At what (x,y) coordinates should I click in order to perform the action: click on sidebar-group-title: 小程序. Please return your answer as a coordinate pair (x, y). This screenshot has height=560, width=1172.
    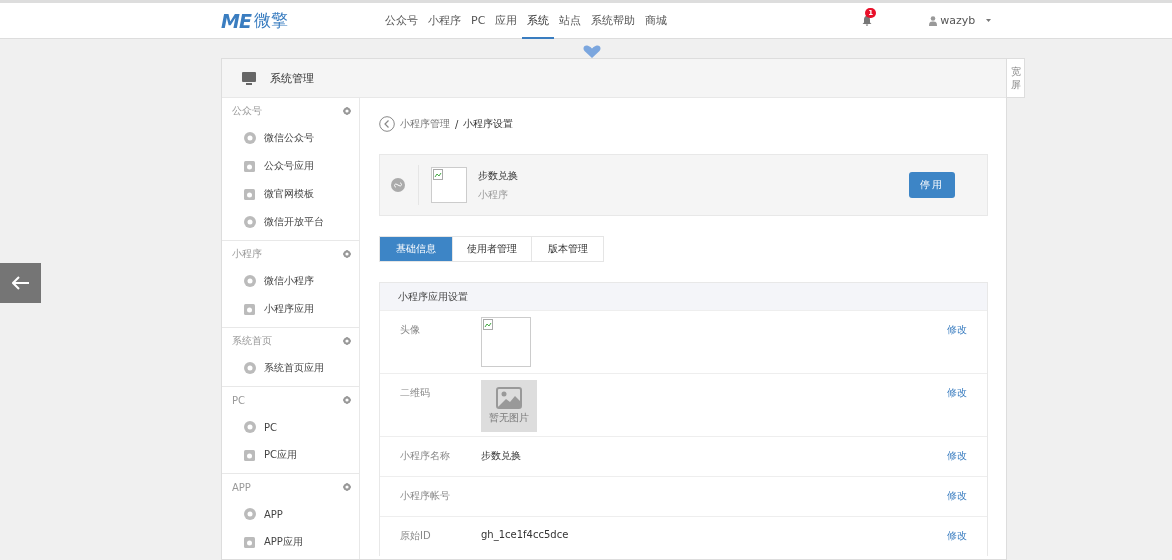
    Looking at the image, I should click on (247, 254).